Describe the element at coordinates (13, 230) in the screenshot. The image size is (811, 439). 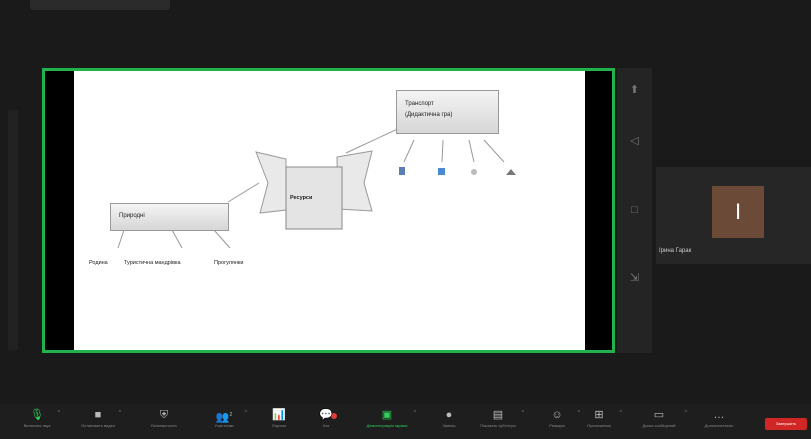
I see `left-edge-handle` at that location.